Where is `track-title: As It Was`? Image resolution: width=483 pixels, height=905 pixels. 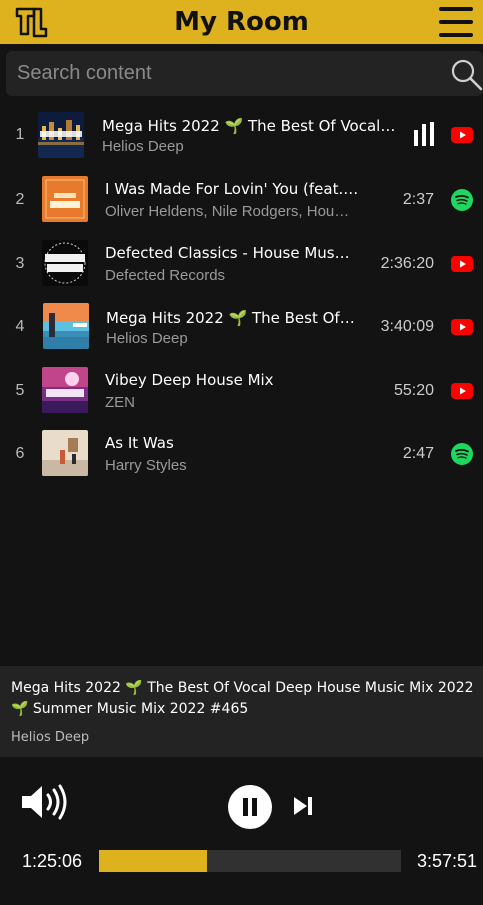 track-title: As It Was is located at coordinates (139, 443).